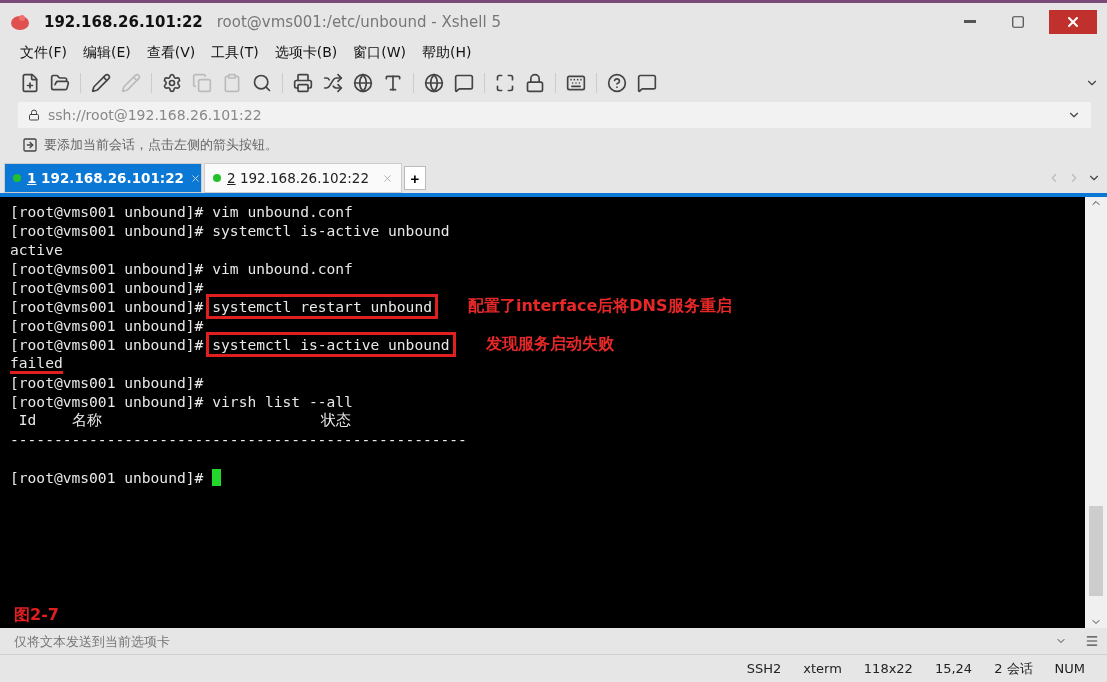 The width and height of the screenshot is (1107, 682). Describe the element at coordinates (20, 21) in the screenshot. I see `app-logo-icon` at that location.